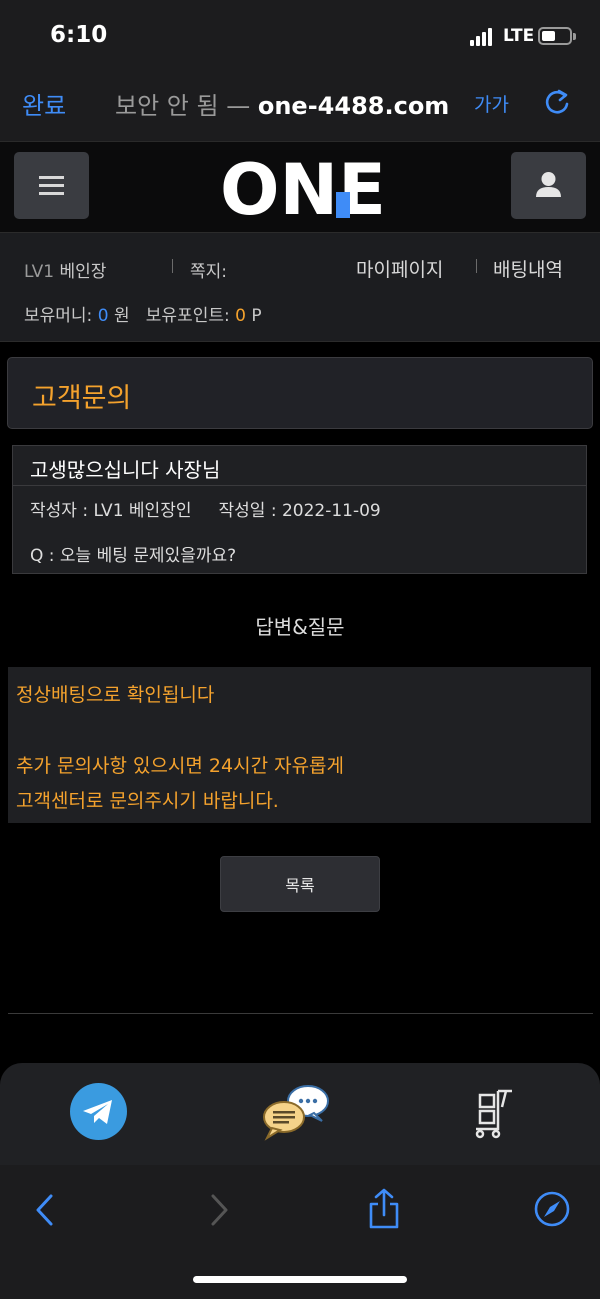  Describe the element at coordinates (496, 1113) in the screenshot. I see `cart-icon` at that location.